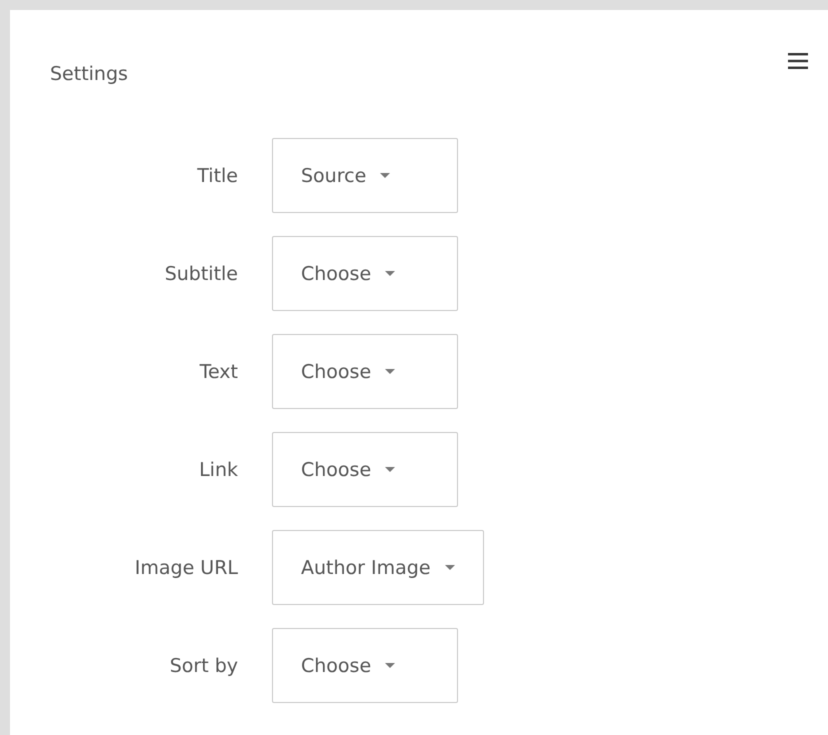 The width and height of the screenshot is (828, 735). I want to click on field-label: Text, so click(218, 371).